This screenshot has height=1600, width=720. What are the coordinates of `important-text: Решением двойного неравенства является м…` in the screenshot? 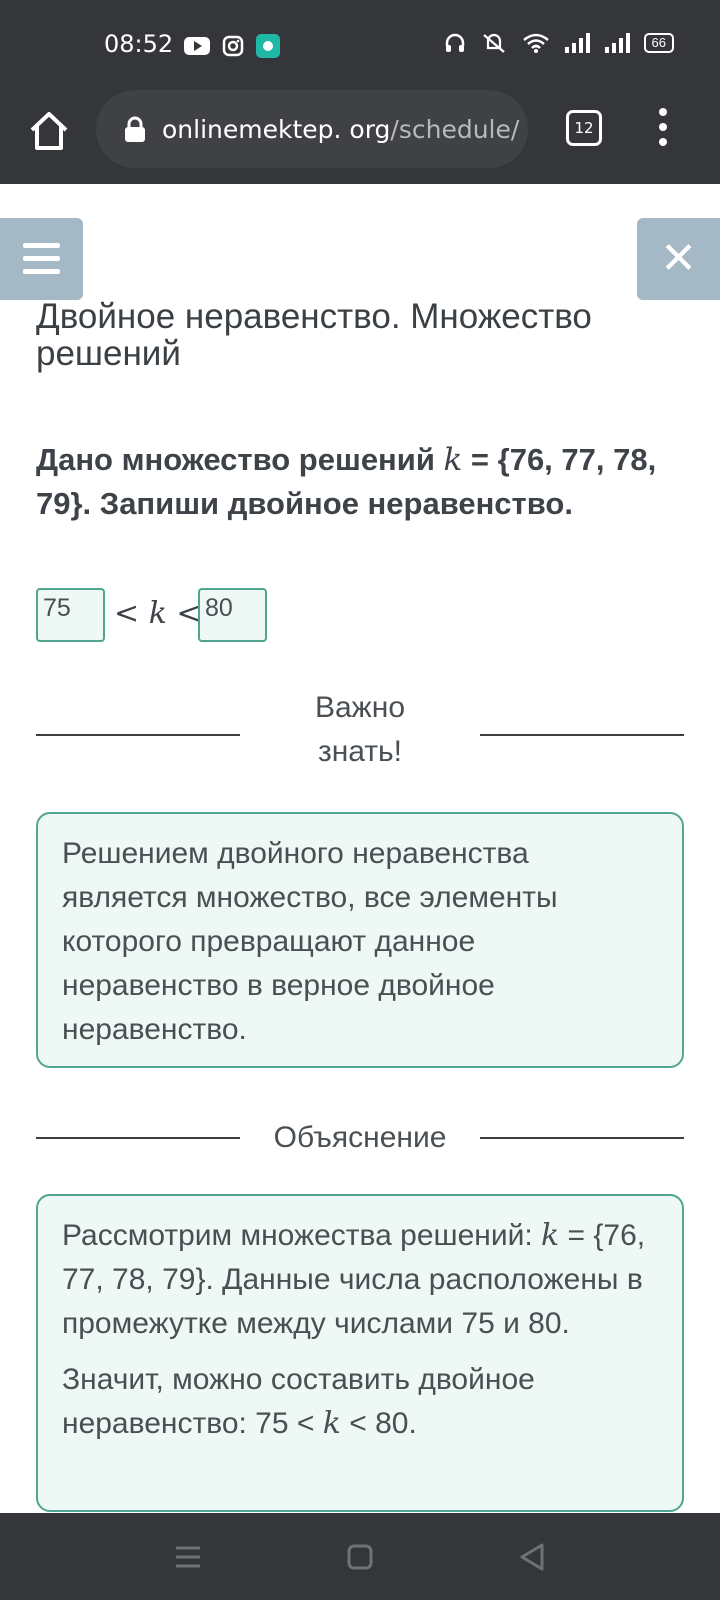 It's located at (310, 941).